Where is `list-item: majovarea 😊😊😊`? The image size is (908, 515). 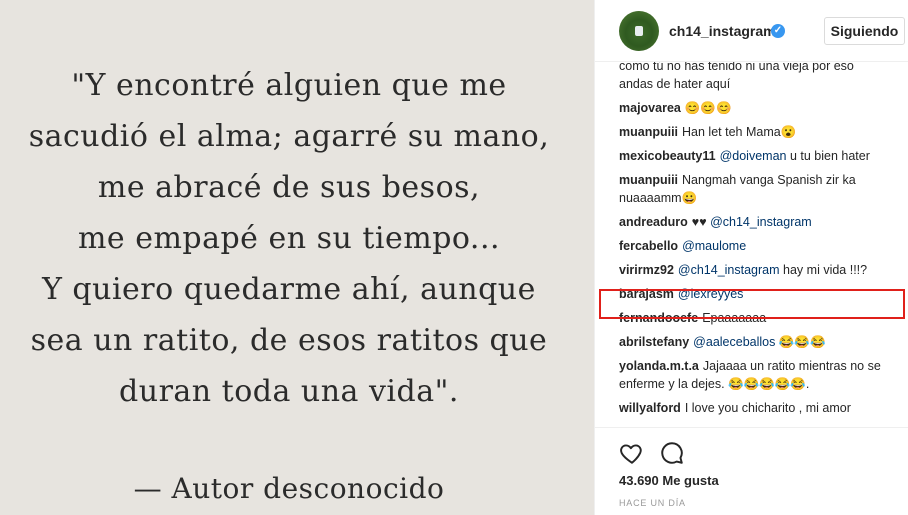 list-item: majovarea 😊😊😊 is located at coordinates (754, 108).